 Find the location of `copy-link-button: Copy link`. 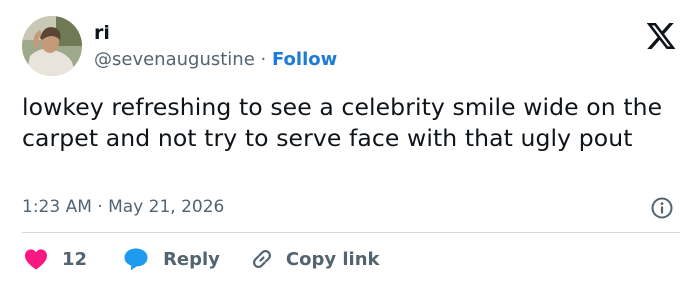

copy-link-button: Copy link is located at coordinates (315, 259).